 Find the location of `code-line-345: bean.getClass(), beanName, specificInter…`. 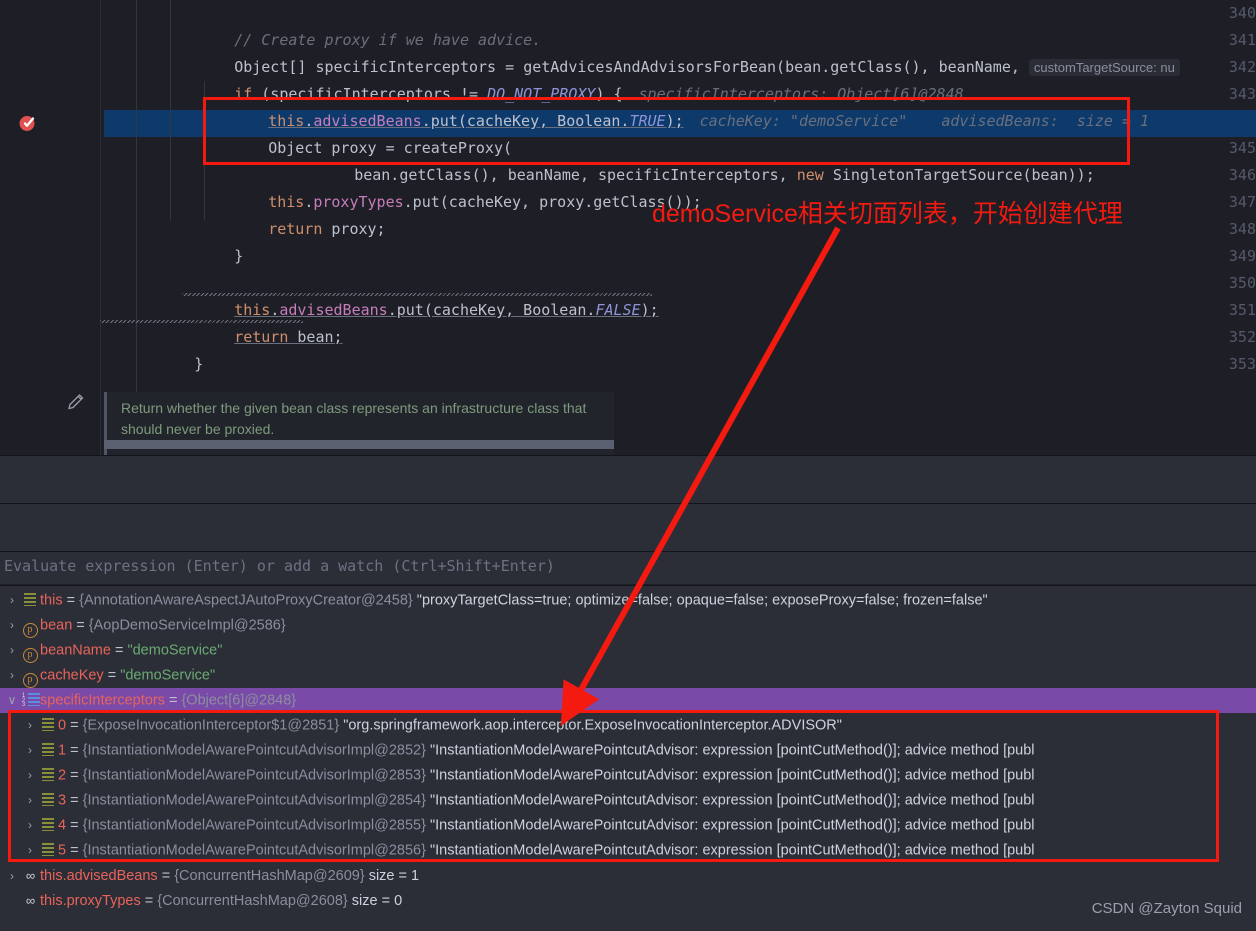

code-line-345: bean.getClass(), beanName, specificInter… is located at coordinates (697, 159).